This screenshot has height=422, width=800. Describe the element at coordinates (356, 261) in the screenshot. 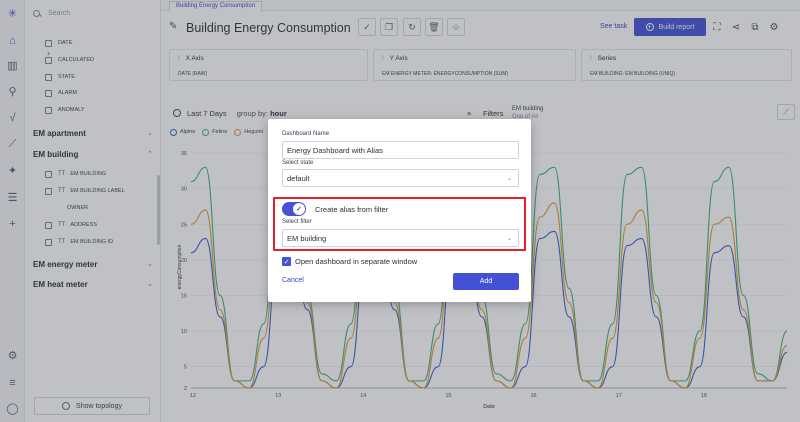

I see `separate-window-label: Open dashboard in separate window` at that location.